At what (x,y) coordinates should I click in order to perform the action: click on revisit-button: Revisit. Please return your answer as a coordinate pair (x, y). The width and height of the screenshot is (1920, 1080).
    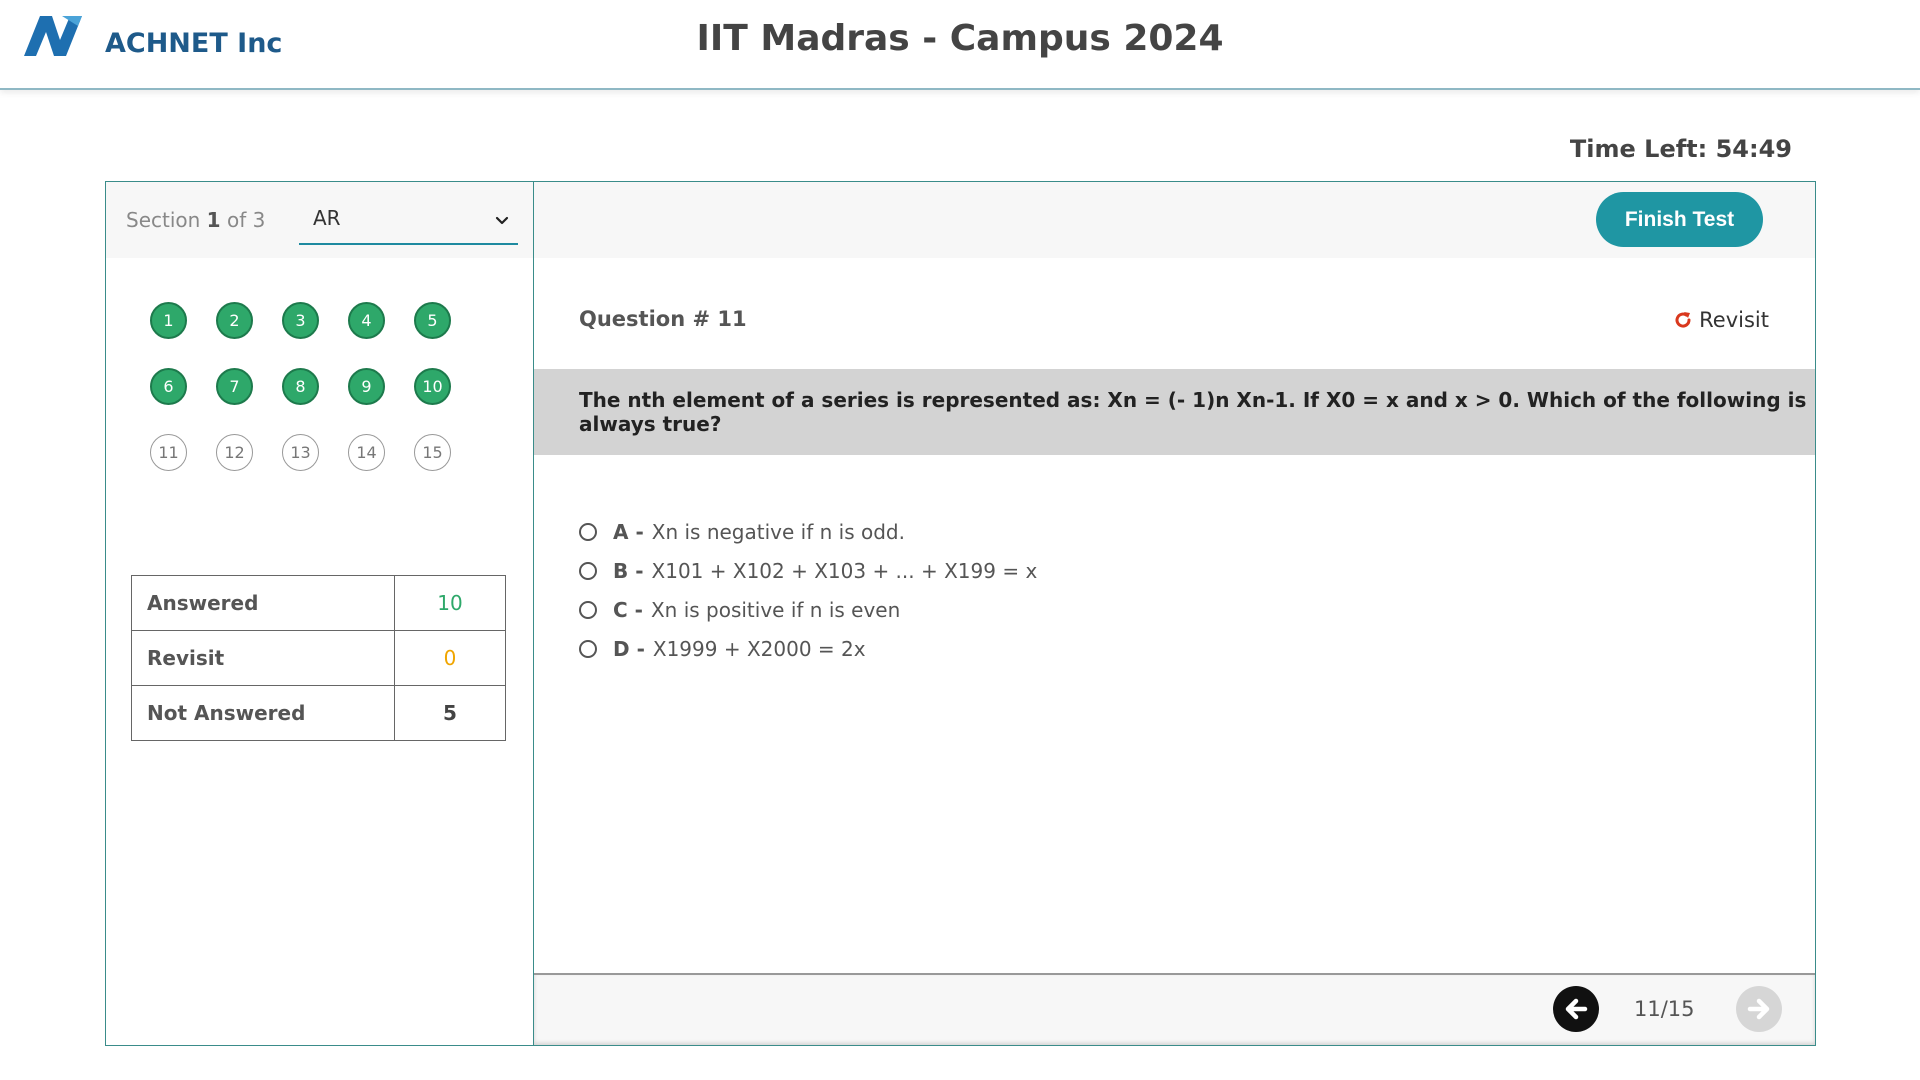
    Looking at the image, I should click on (1721, 320).